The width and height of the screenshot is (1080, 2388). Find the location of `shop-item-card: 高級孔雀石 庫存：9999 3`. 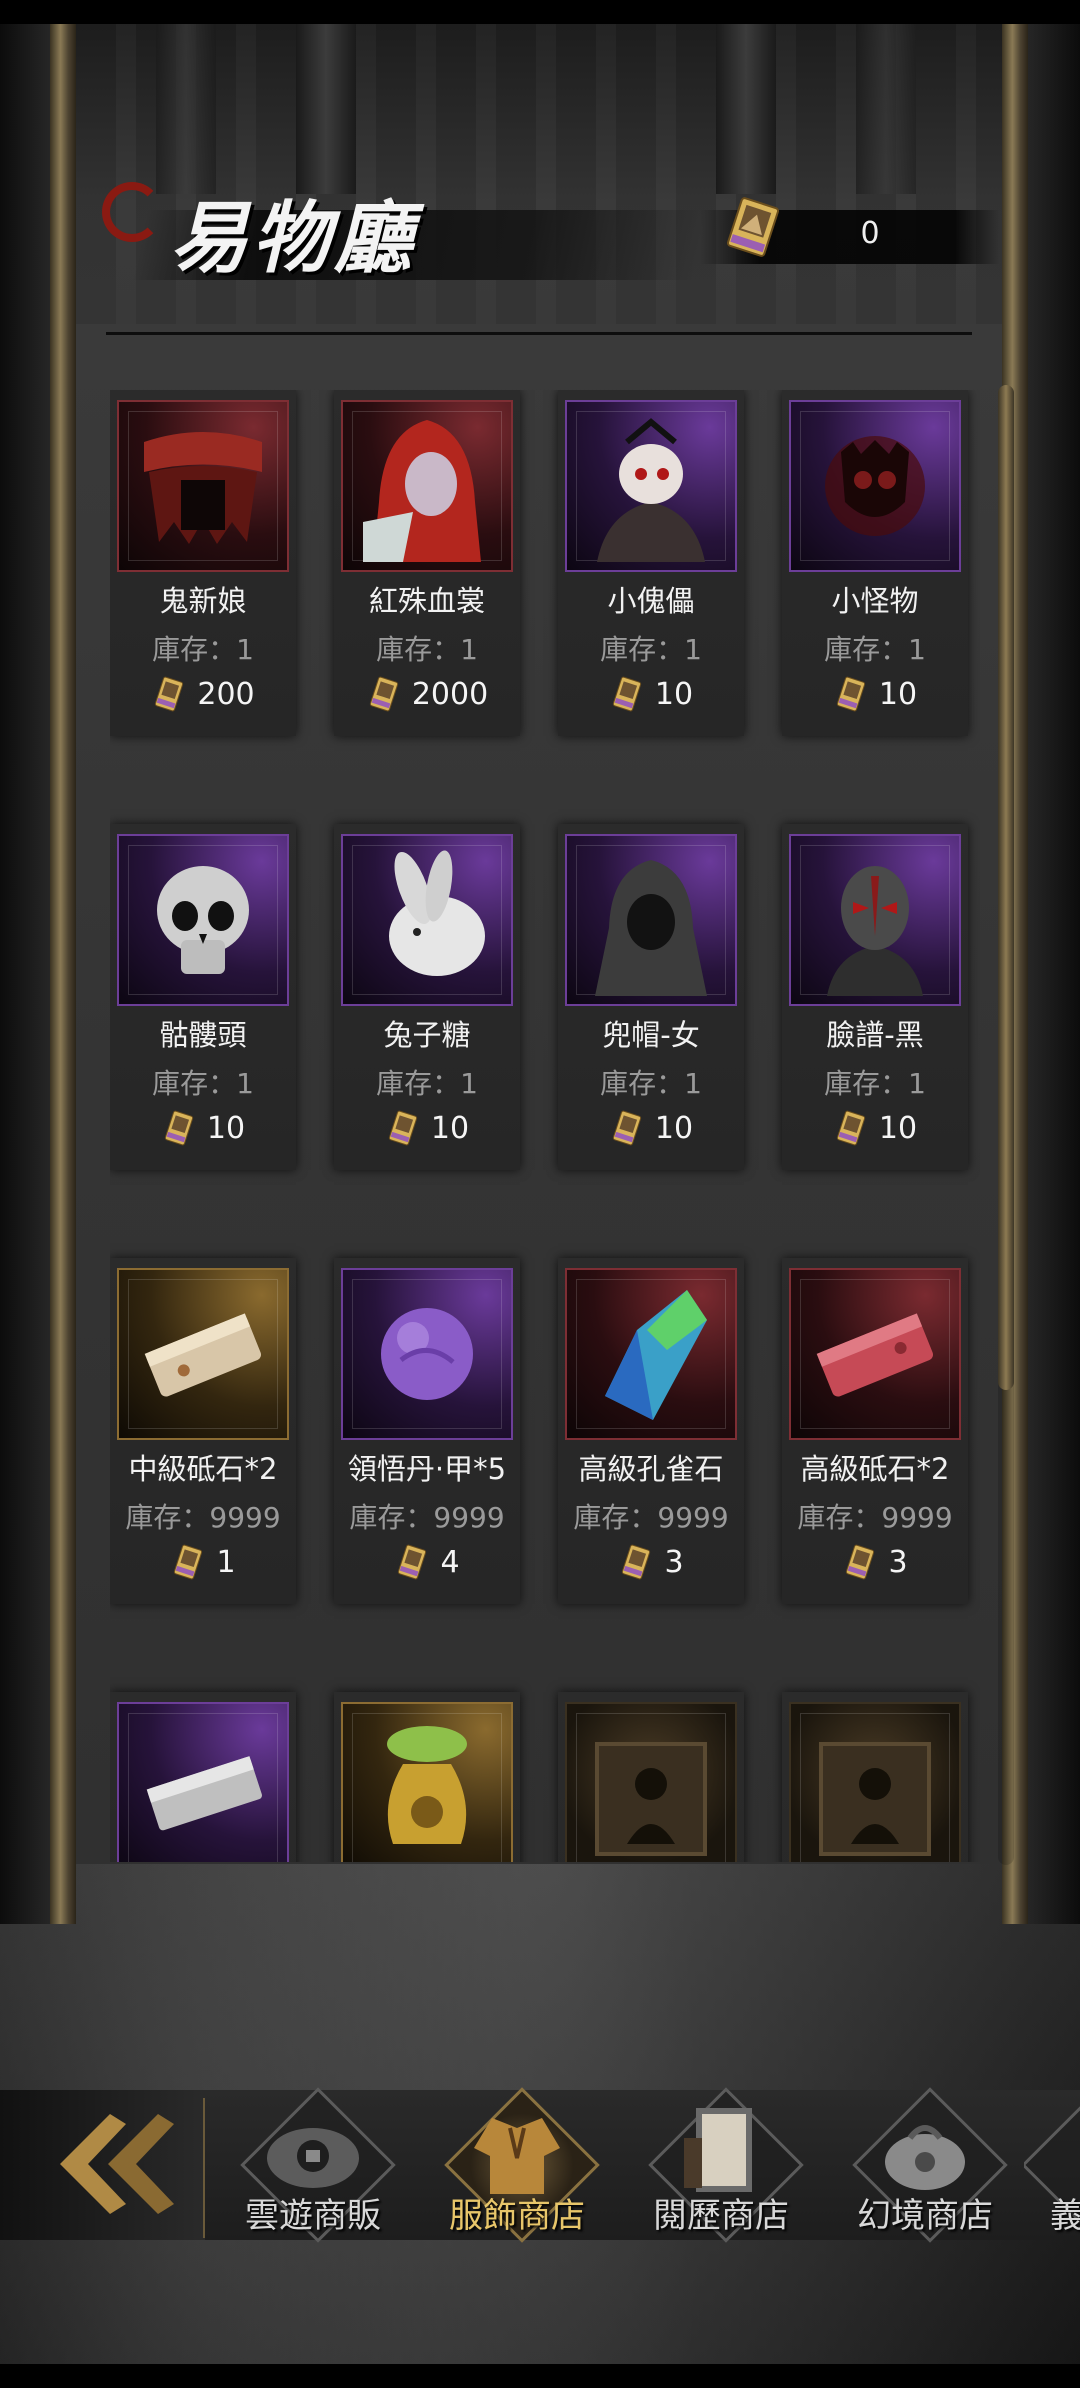

shop-item-card: 高級孔雀石 庫存：9999 3 is located at coordinates (651, 1431).